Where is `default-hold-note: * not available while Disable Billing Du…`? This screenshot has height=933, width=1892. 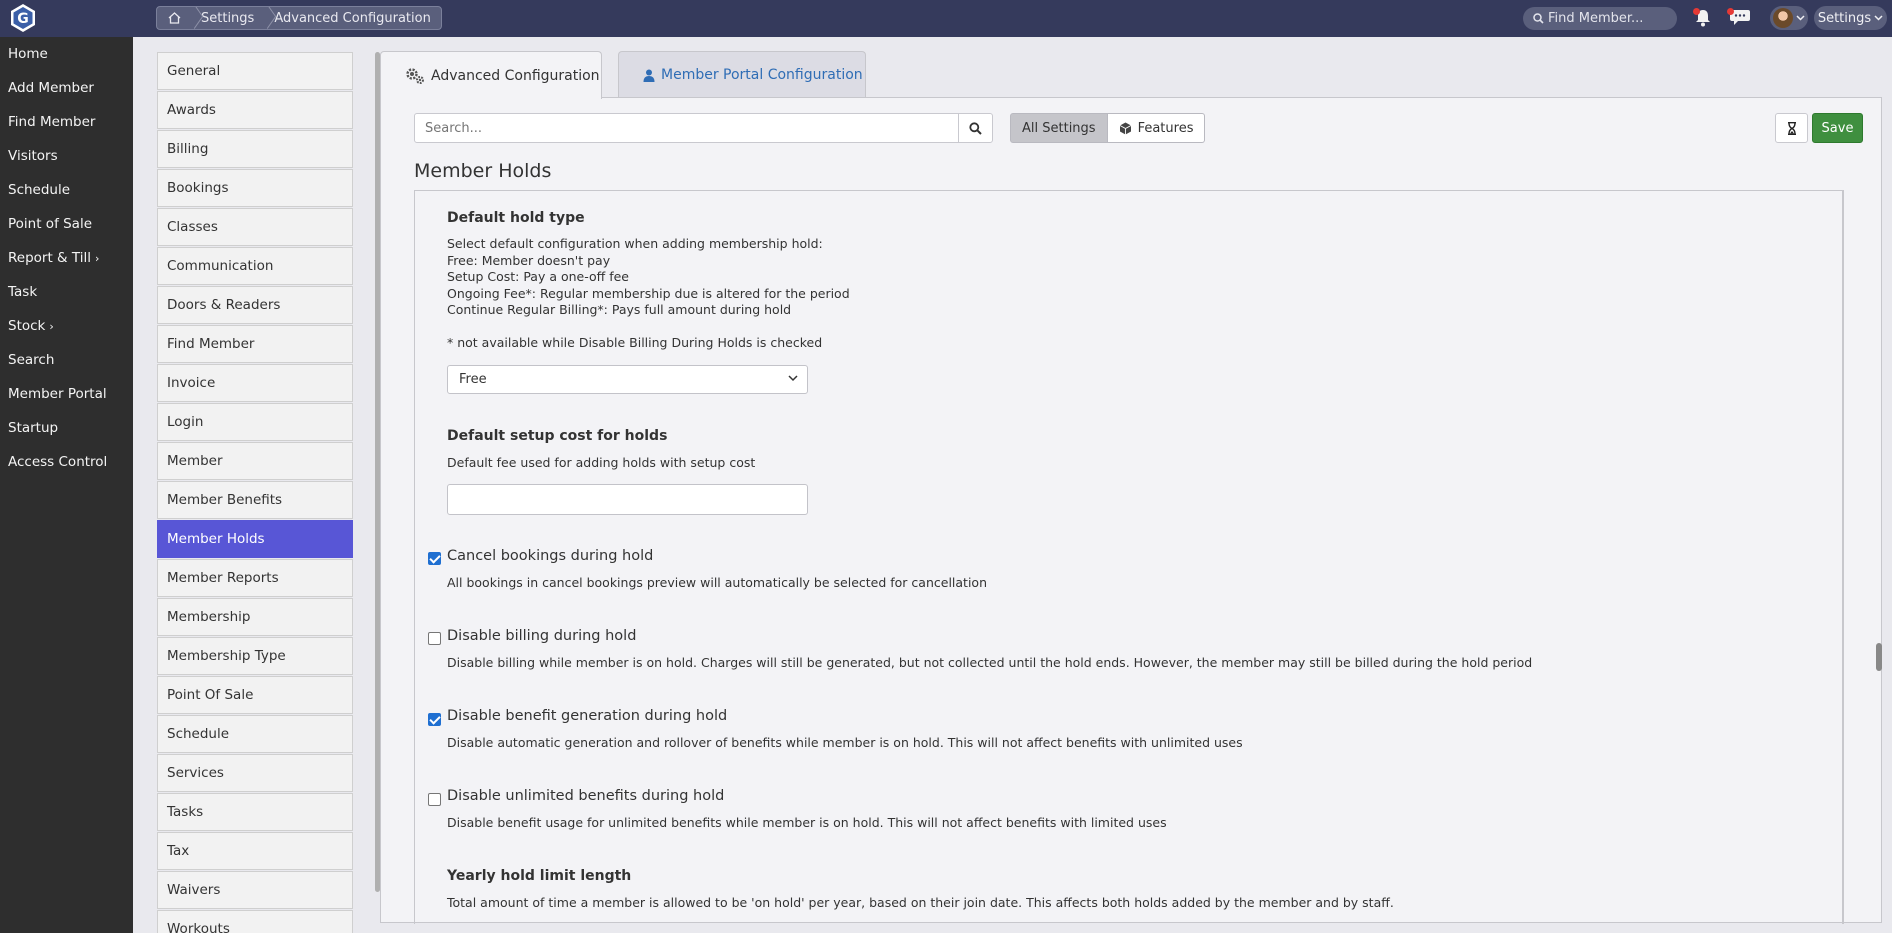
default-hold-note: * not available while Disable Billing Du… is located at coordinates (635, 342).